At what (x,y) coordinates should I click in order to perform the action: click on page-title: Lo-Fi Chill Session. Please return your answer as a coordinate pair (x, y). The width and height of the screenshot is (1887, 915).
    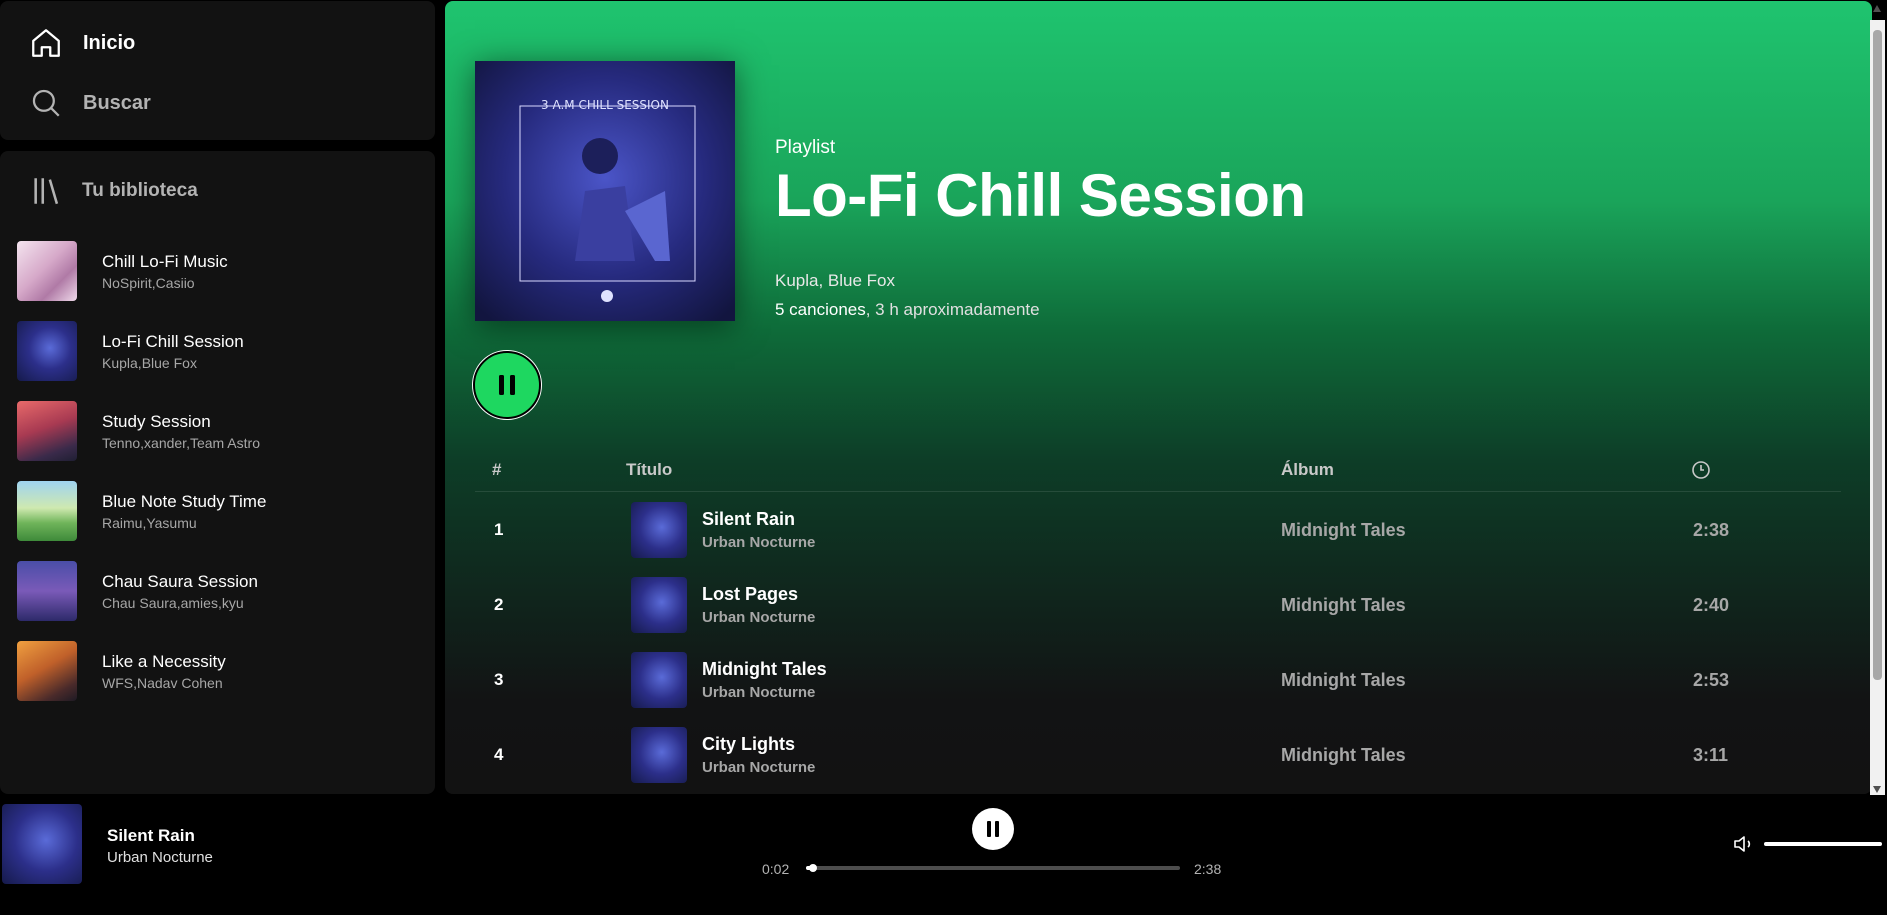
    Looking at the image, I should click on (1040, 195).